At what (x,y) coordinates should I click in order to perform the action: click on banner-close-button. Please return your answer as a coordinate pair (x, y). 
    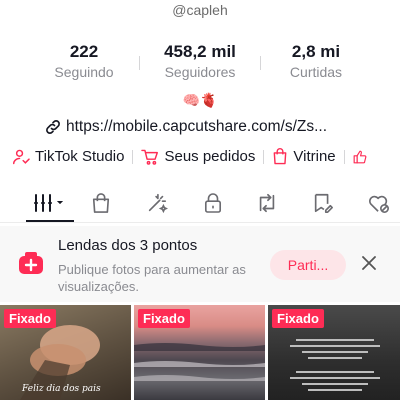
    Looking at the image, I should click on (369, 265).